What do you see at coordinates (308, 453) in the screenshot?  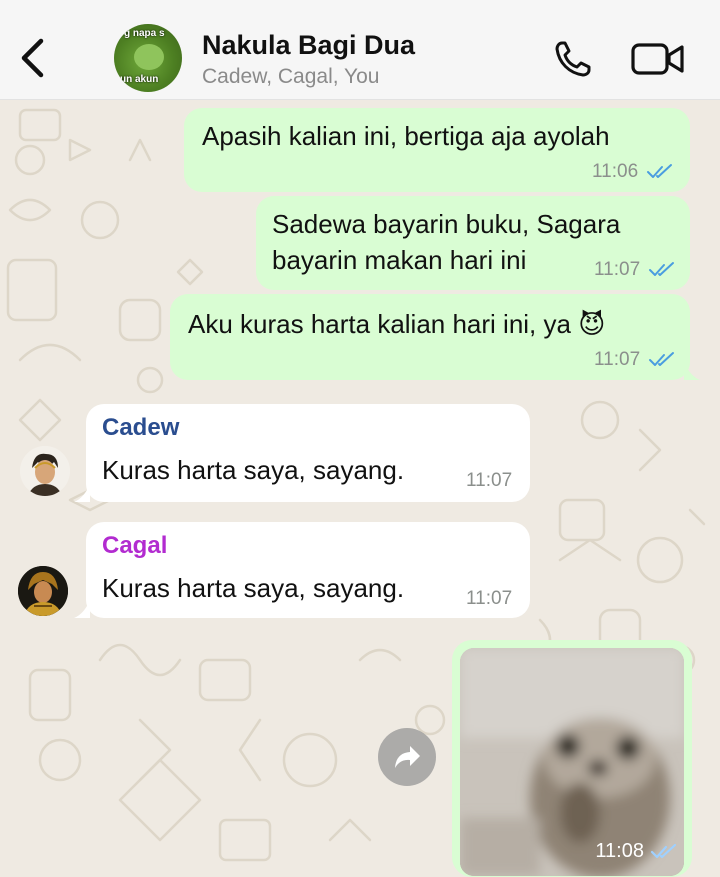 I see `message-bubble-incoming: Cadew Kuras harta saya, sayang. 11:07` at bounding box center [308, 453].